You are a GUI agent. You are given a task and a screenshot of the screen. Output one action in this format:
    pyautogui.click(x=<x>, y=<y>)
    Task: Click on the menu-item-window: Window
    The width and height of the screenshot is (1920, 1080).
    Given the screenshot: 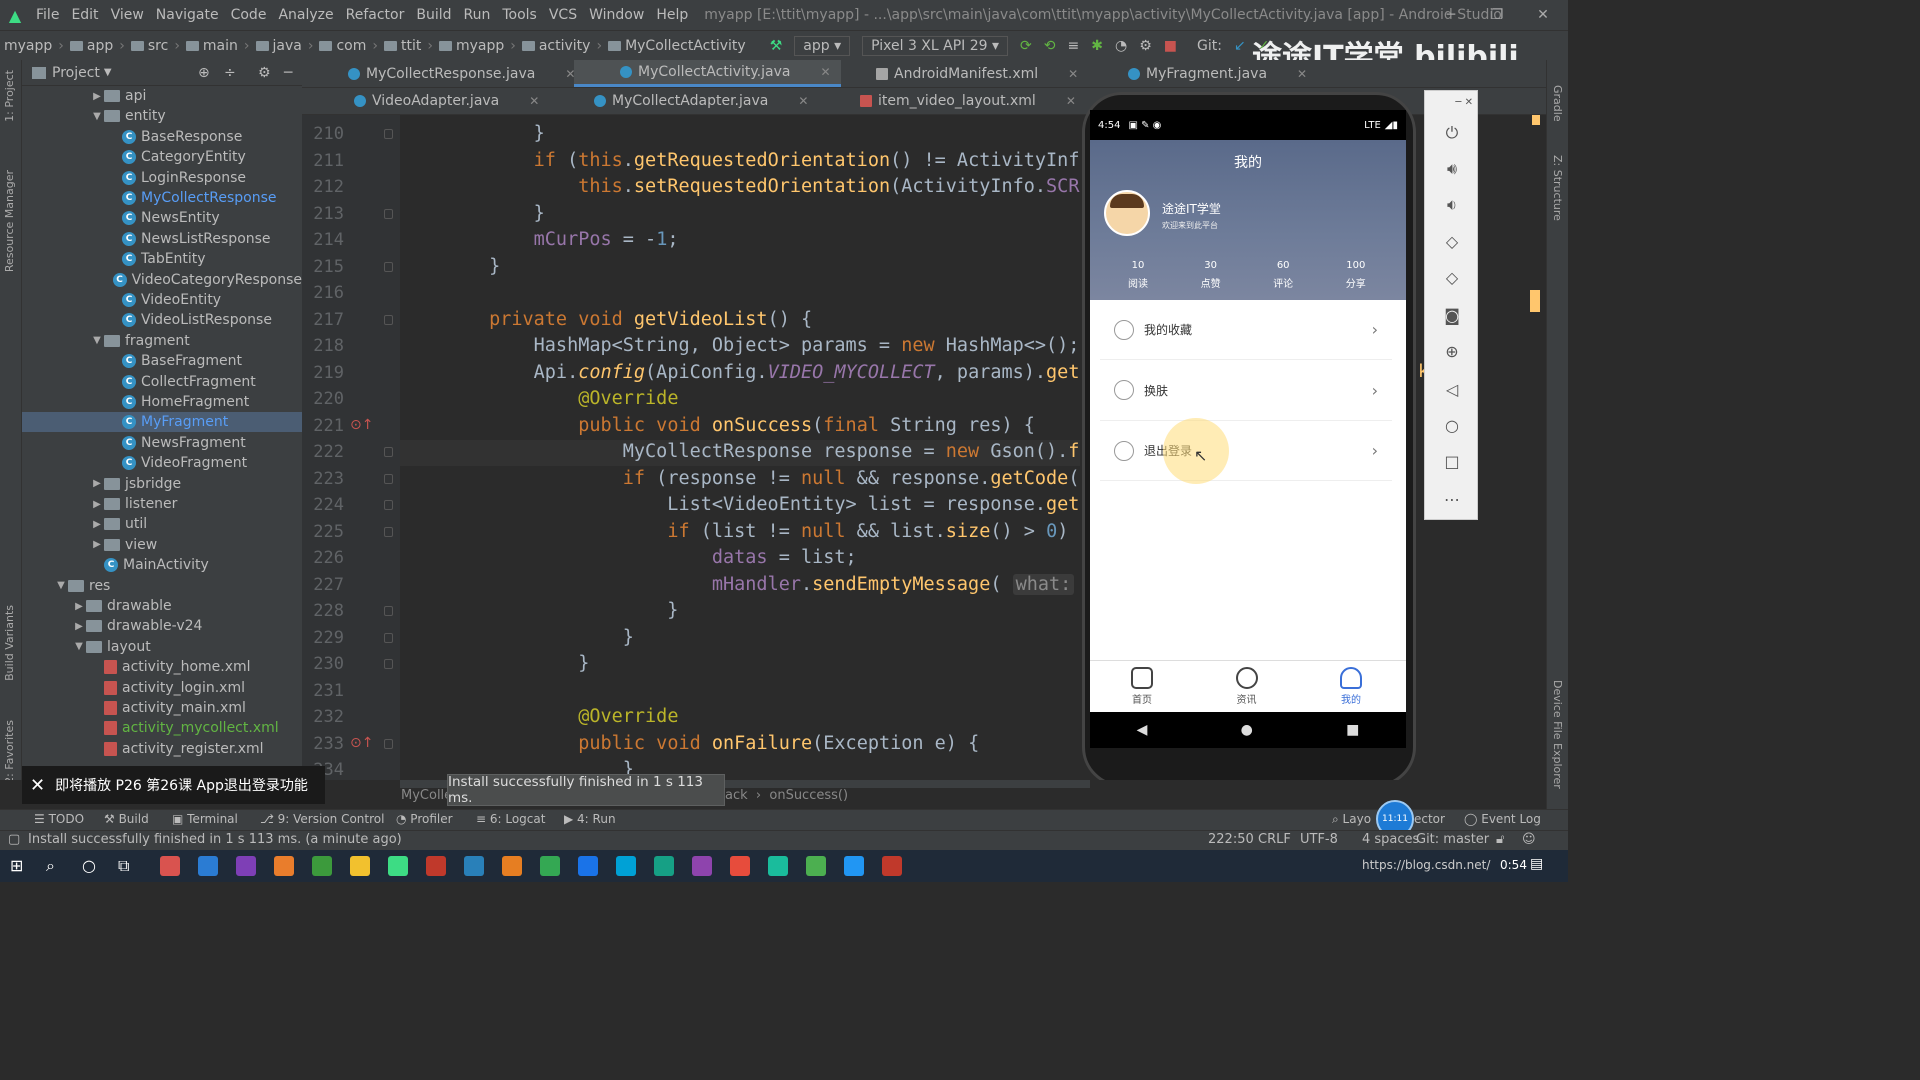 What is the action you would take?
    pyautogui.click(x=616, y=15)
    